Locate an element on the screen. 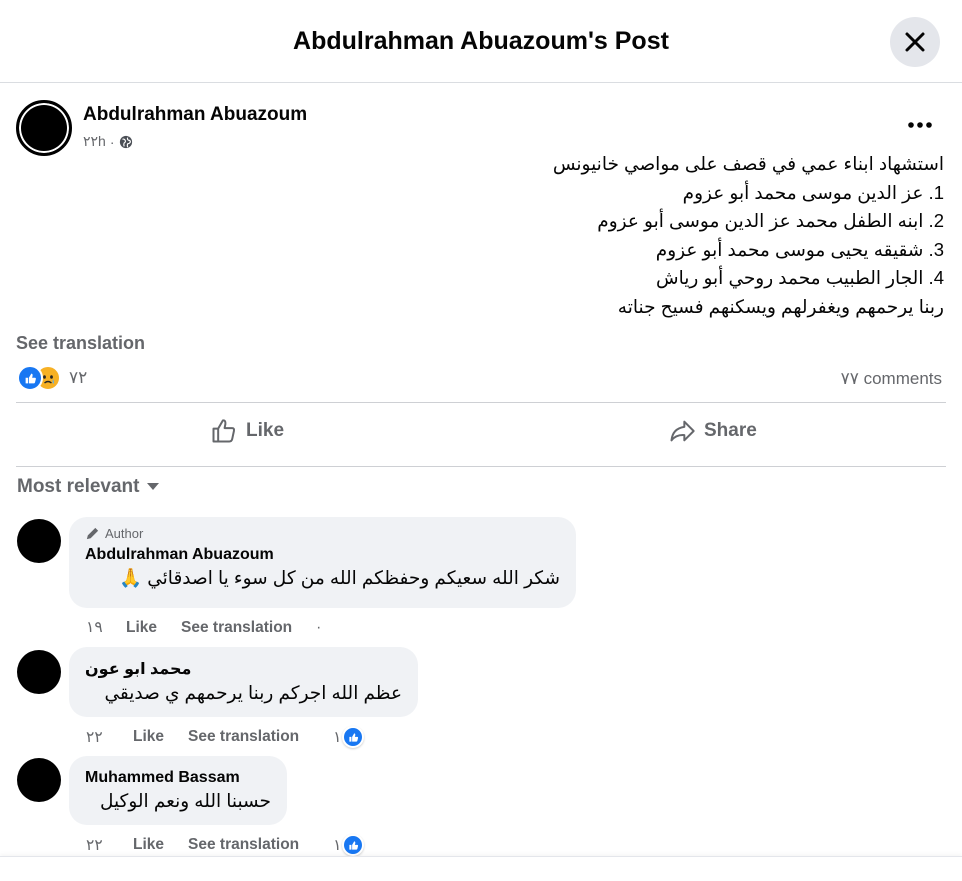  reaction-count: ٧٢ is located at coordinates (78, 377).